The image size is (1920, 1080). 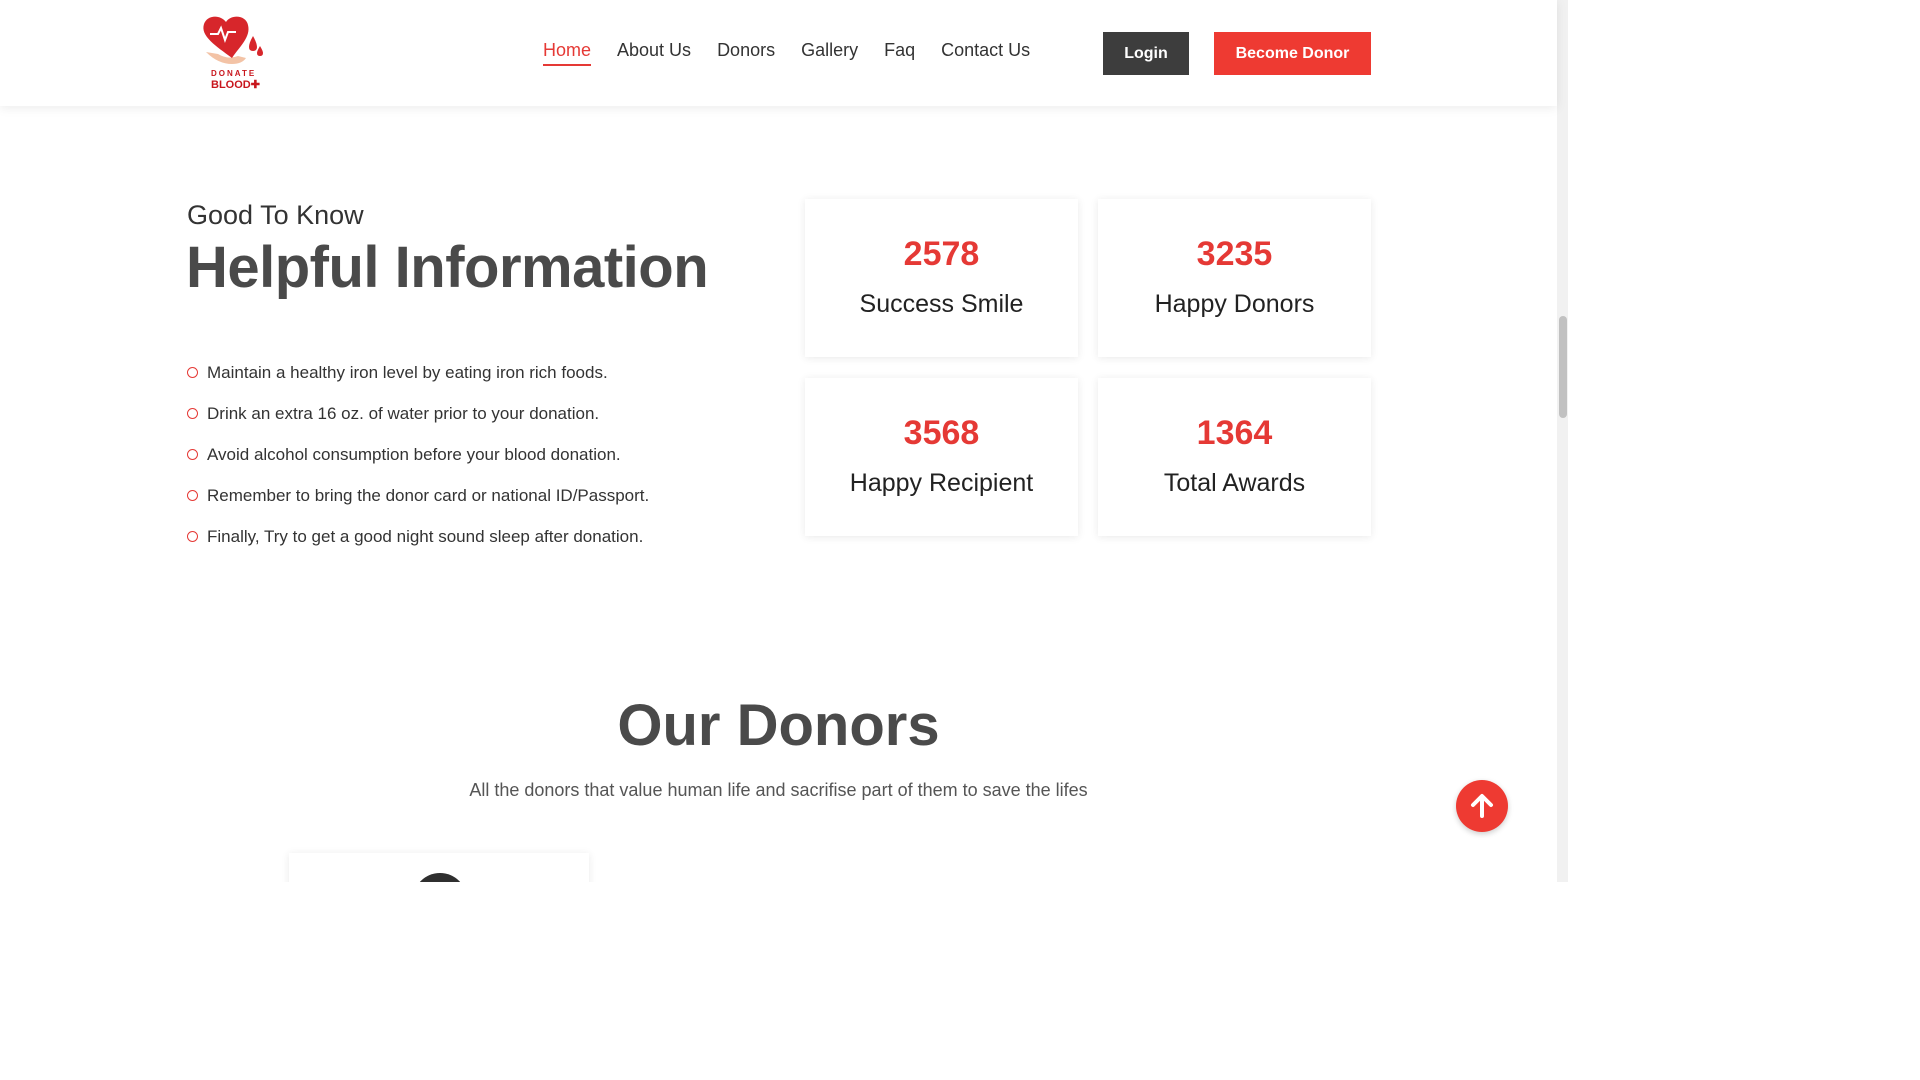 I want to click on stat-label: Success Smile, so click(x=941, y=304).